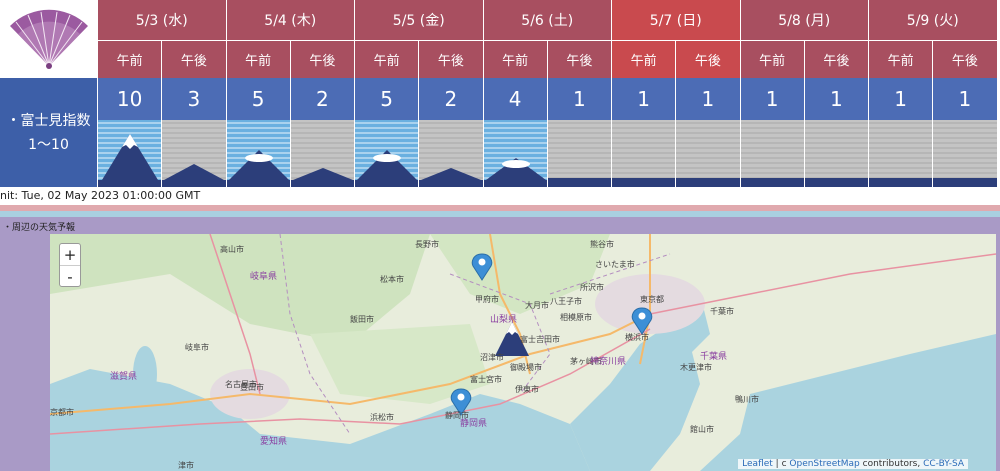  Describe the element at coordinates (48, 144) in the screenshot. I see `fuji-index-range: 1〜10` at that location.